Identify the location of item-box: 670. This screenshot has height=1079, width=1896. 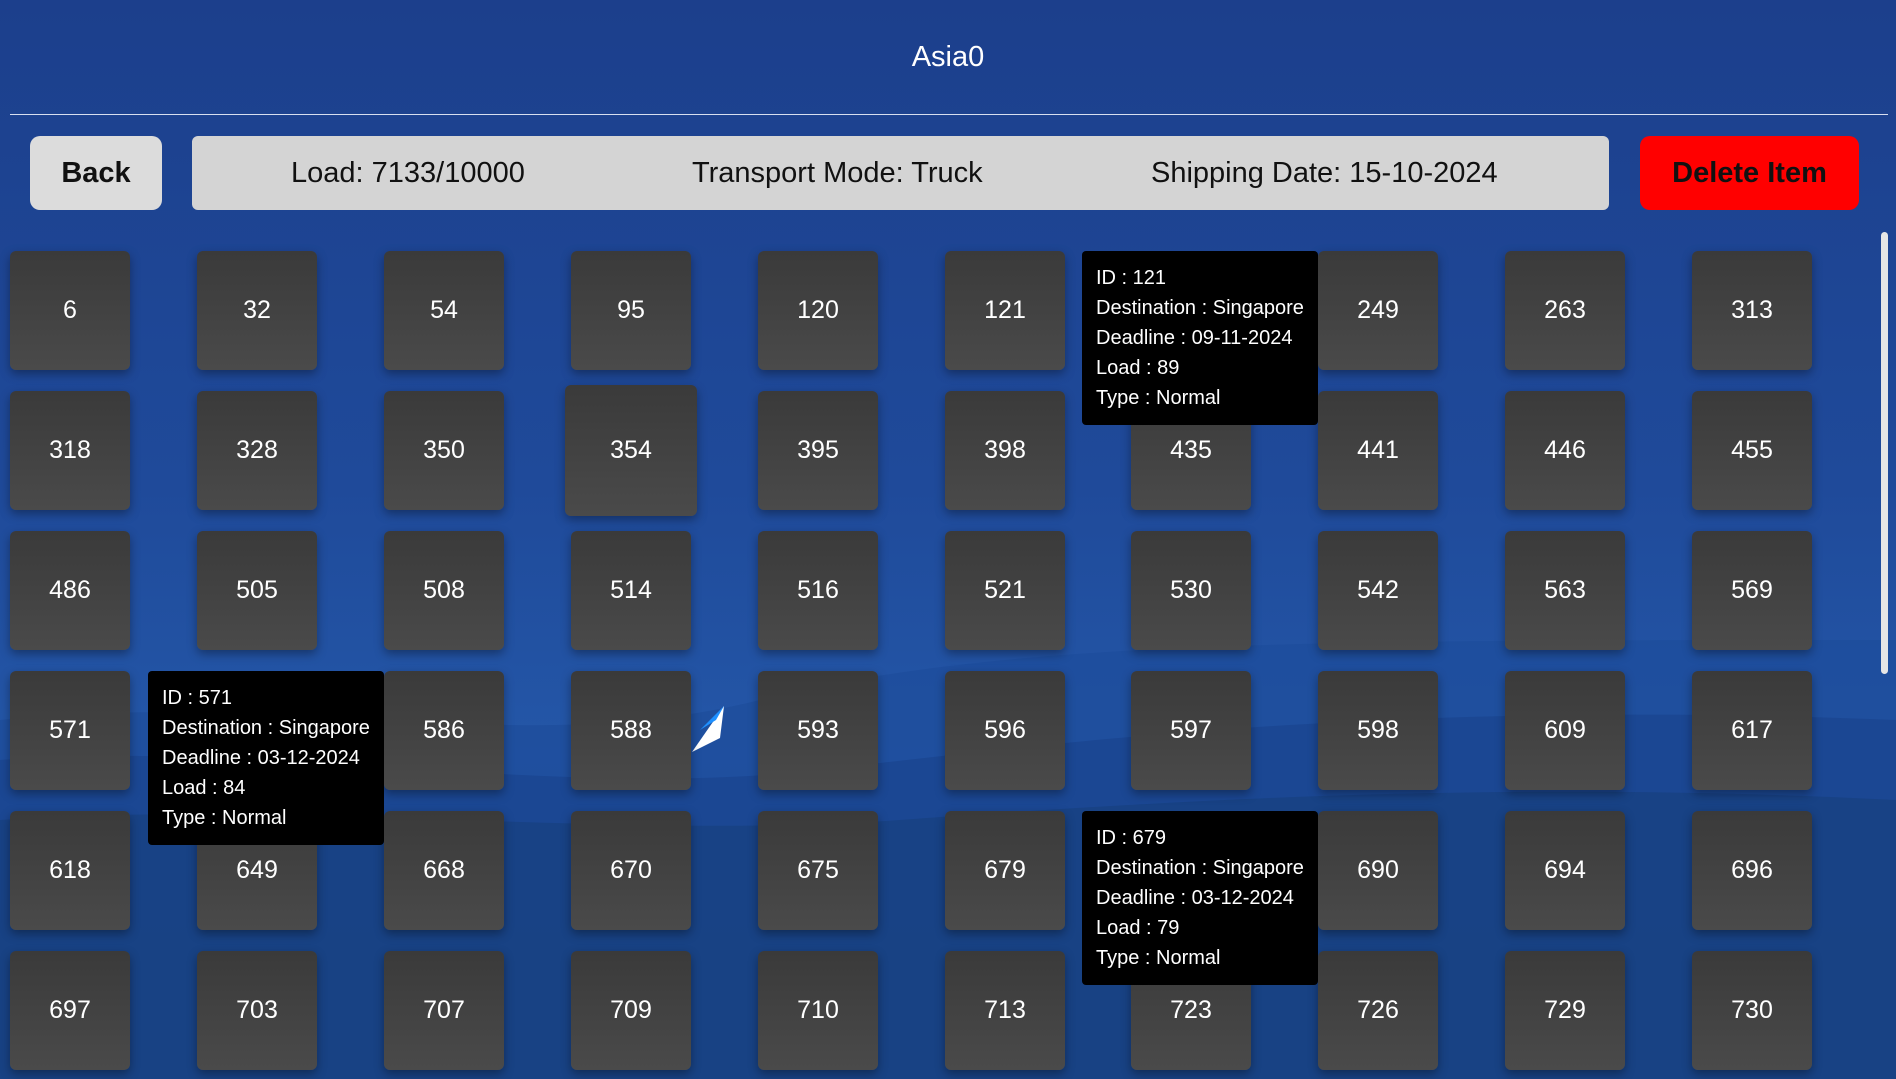
(631, 870).